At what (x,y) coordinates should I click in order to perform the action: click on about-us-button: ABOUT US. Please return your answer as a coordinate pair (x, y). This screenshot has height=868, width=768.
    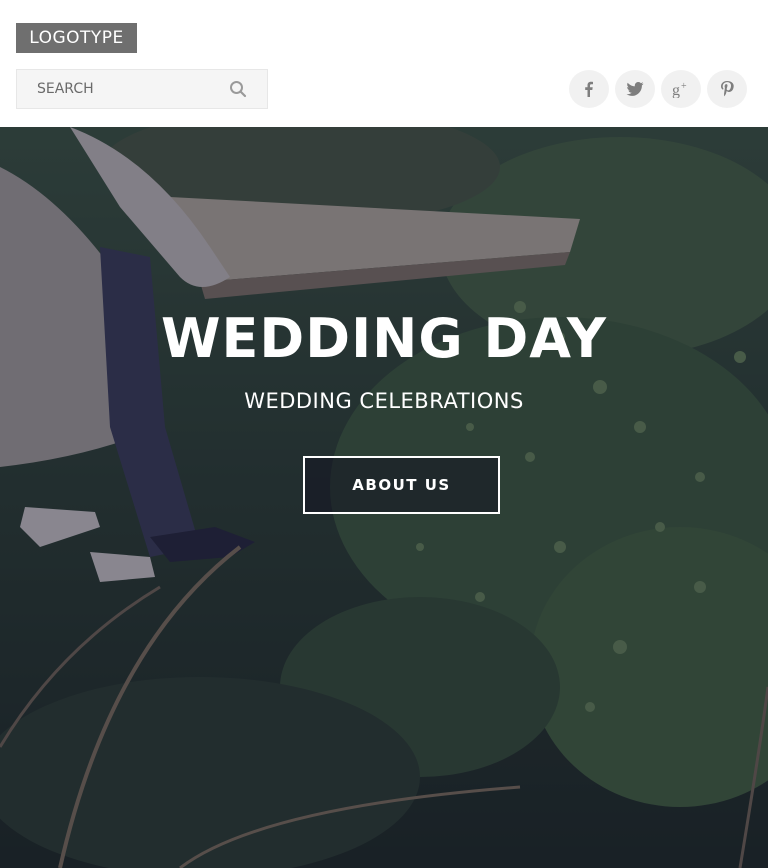
    Looking at the image, I should click on (401, 485).